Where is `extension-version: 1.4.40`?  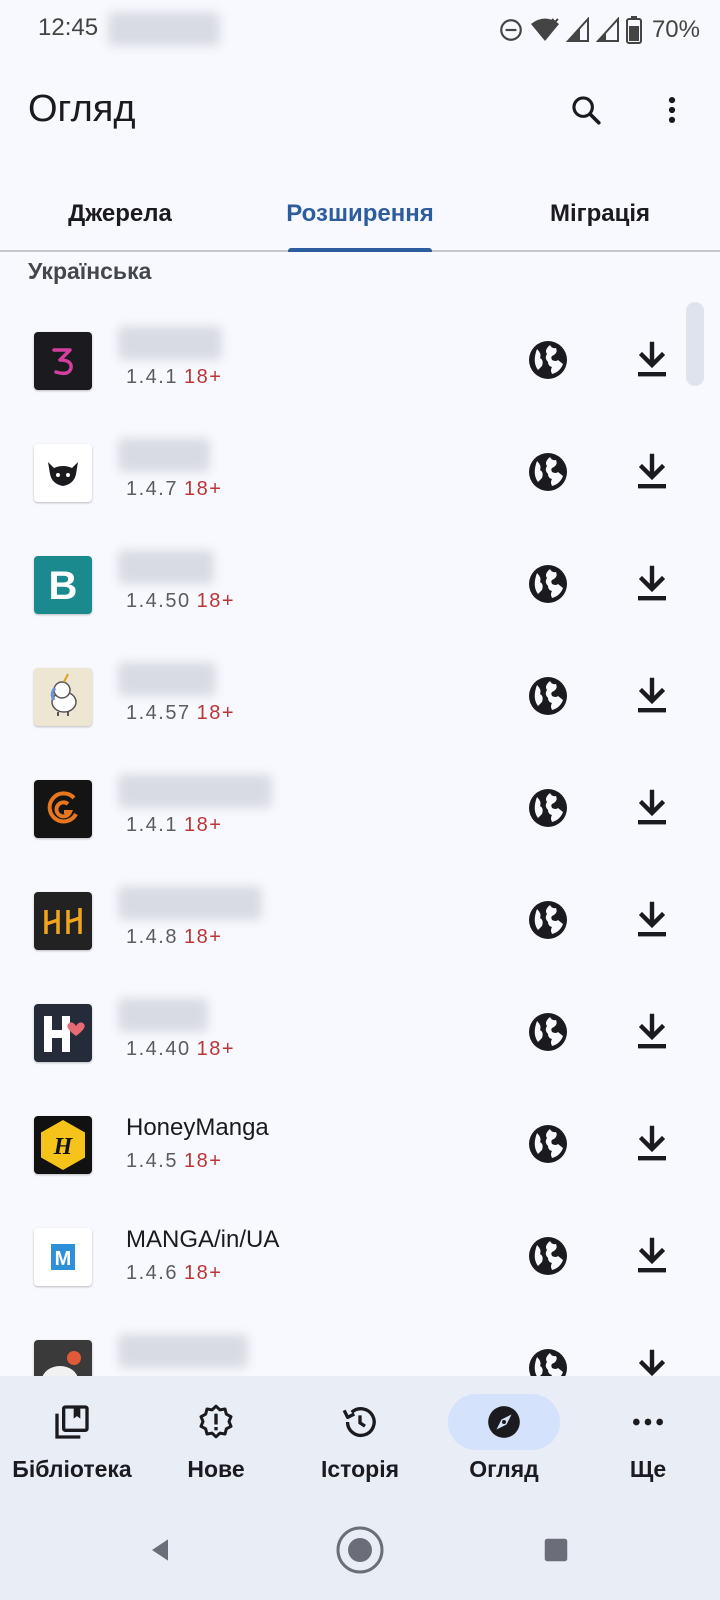 extension-version: 1.4.40 is located at coordinates (158, 1049).